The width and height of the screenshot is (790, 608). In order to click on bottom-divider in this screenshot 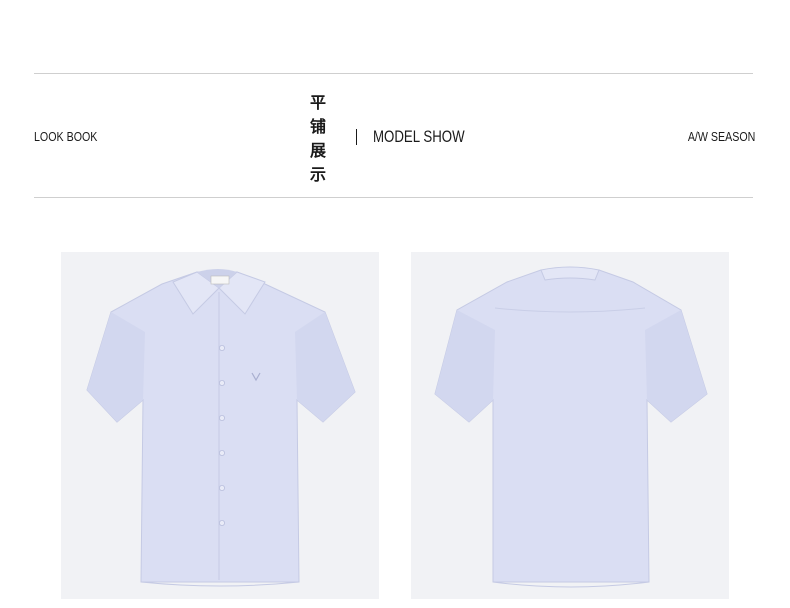, I will do `click(393, 197)`.